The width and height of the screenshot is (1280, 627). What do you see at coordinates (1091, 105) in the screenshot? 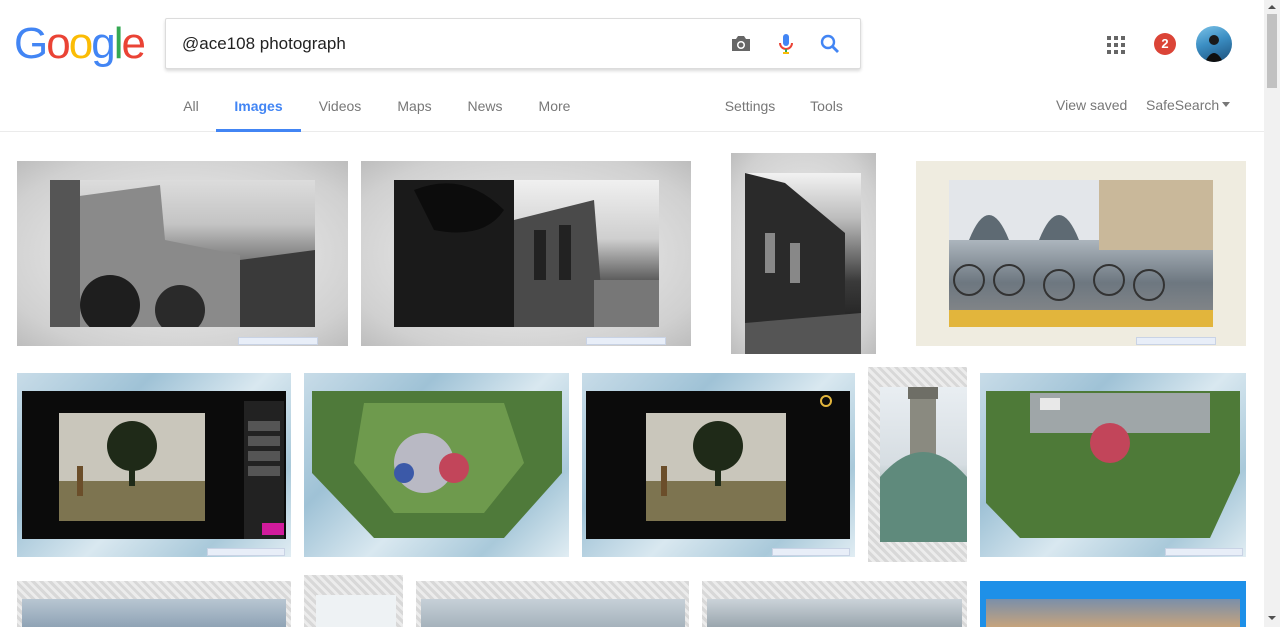
I see `view-saved-link: View saved` at bounding box center [1091, 105].